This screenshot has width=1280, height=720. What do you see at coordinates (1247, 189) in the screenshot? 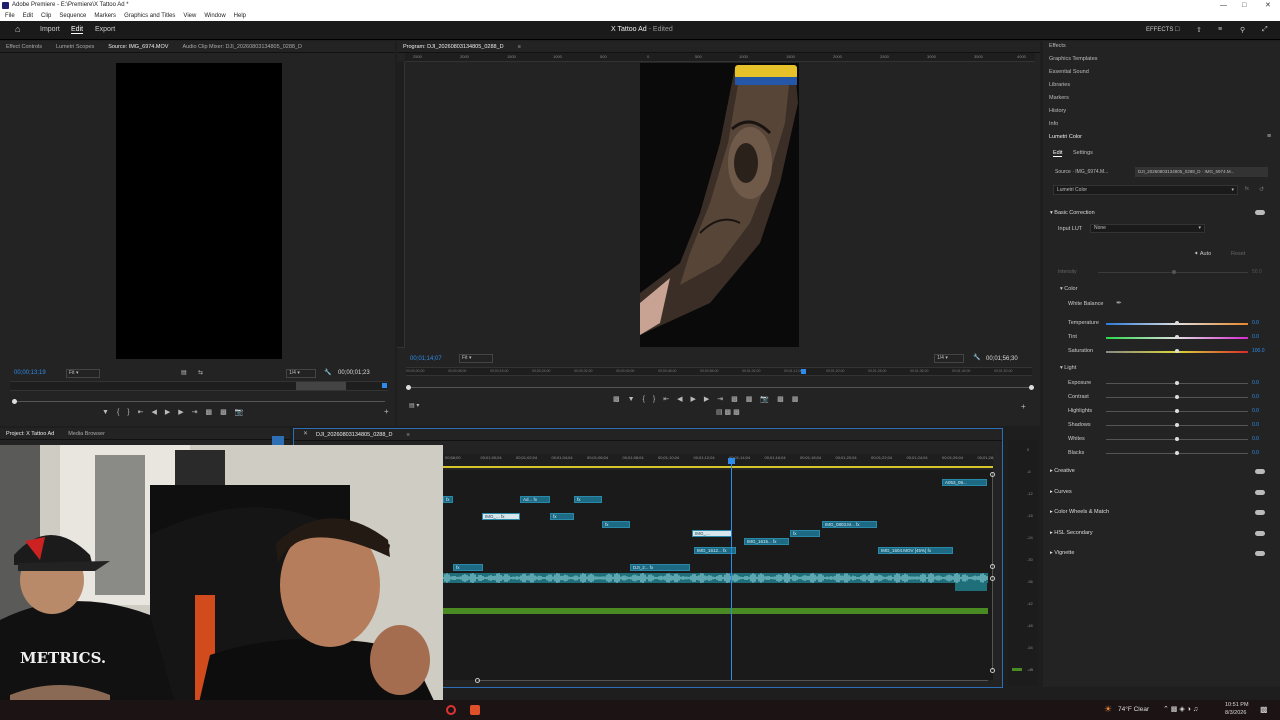
I see `fx-icon: fx` at bounding box center [1247, 189].